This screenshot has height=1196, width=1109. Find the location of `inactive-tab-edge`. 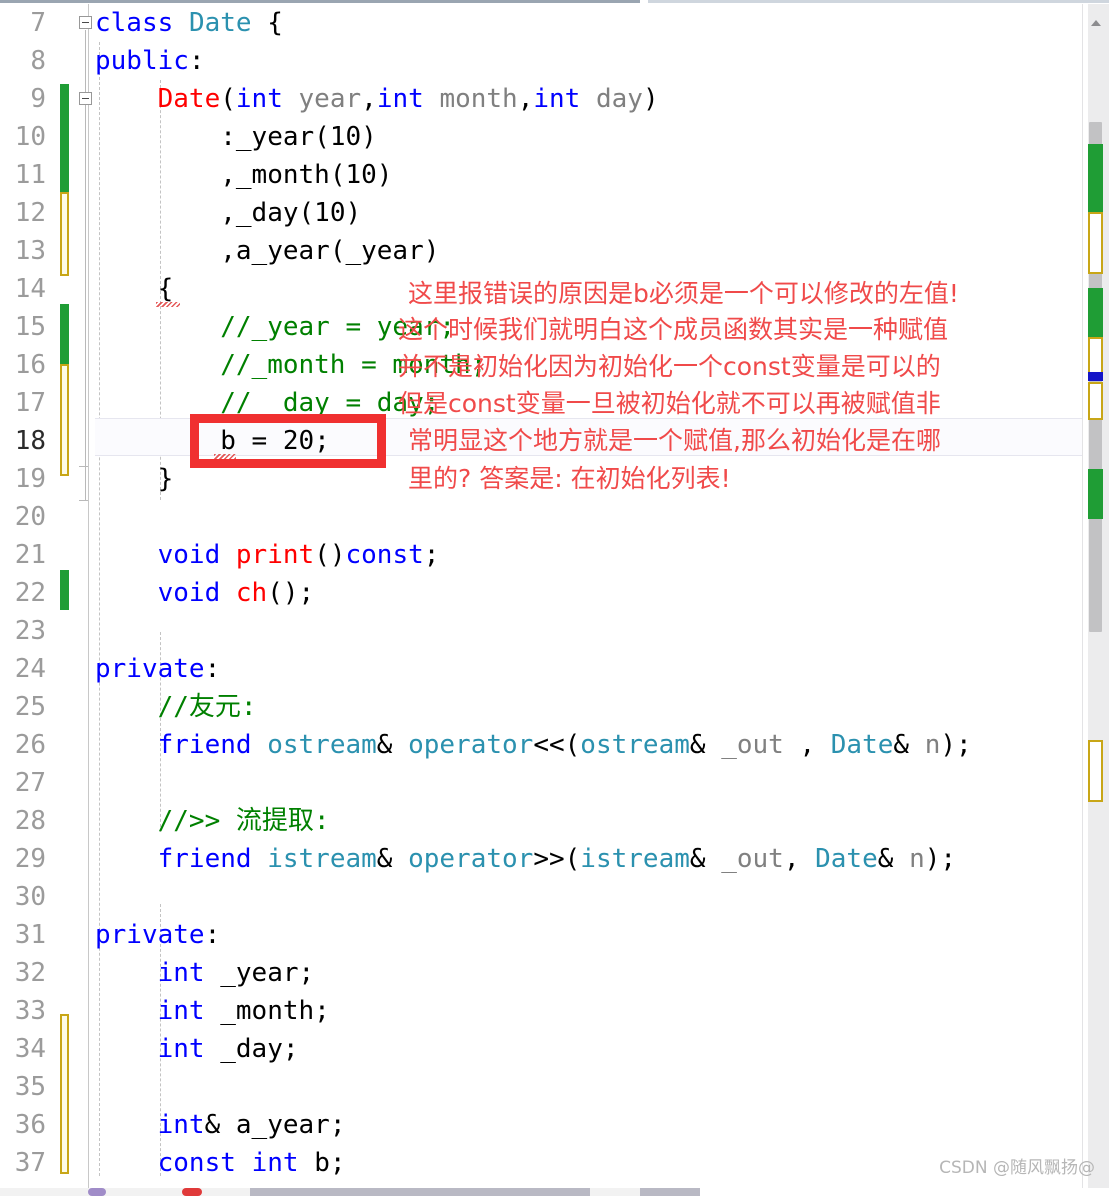

inactive-tab-edge is located at coordinates (878, 1).